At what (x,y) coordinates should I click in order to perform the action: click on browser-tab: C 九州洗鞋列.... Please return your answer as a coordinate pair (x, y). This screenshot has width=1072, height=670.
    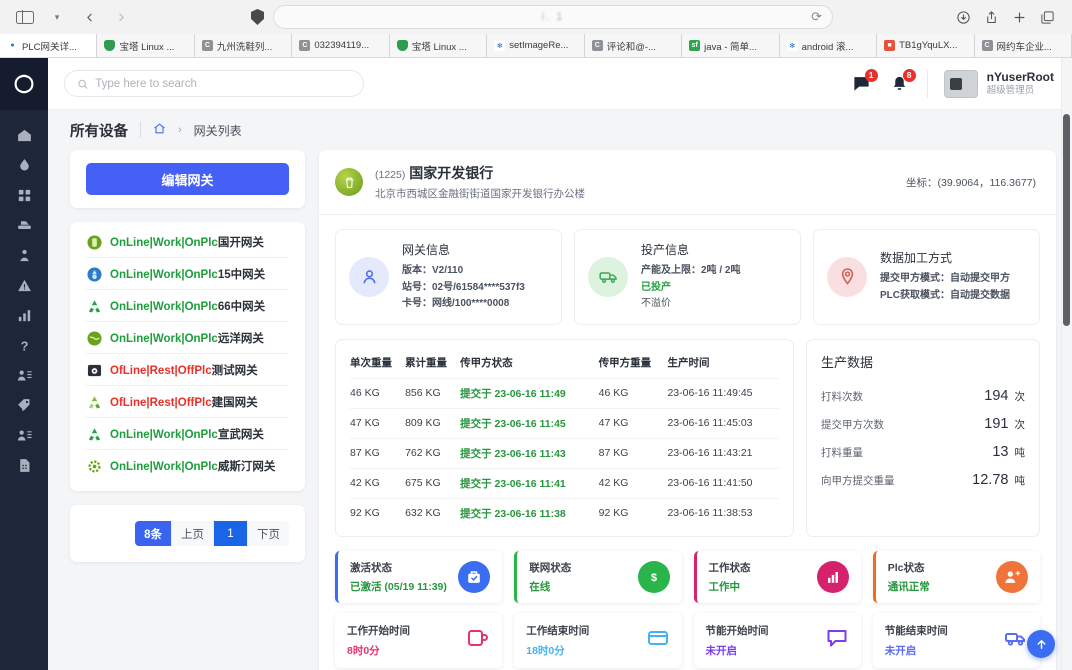
    Looking at the image, I should click on (243, 45).